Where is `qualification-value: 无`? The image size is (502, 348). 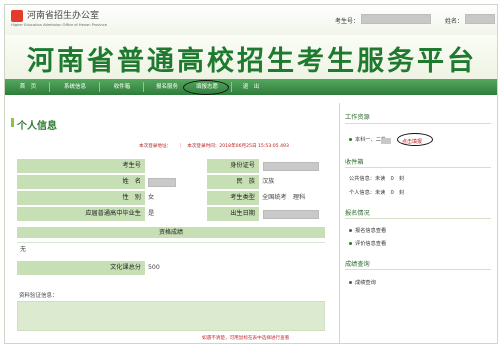
qualification-value: 无 is located at coordinates (171, 248).